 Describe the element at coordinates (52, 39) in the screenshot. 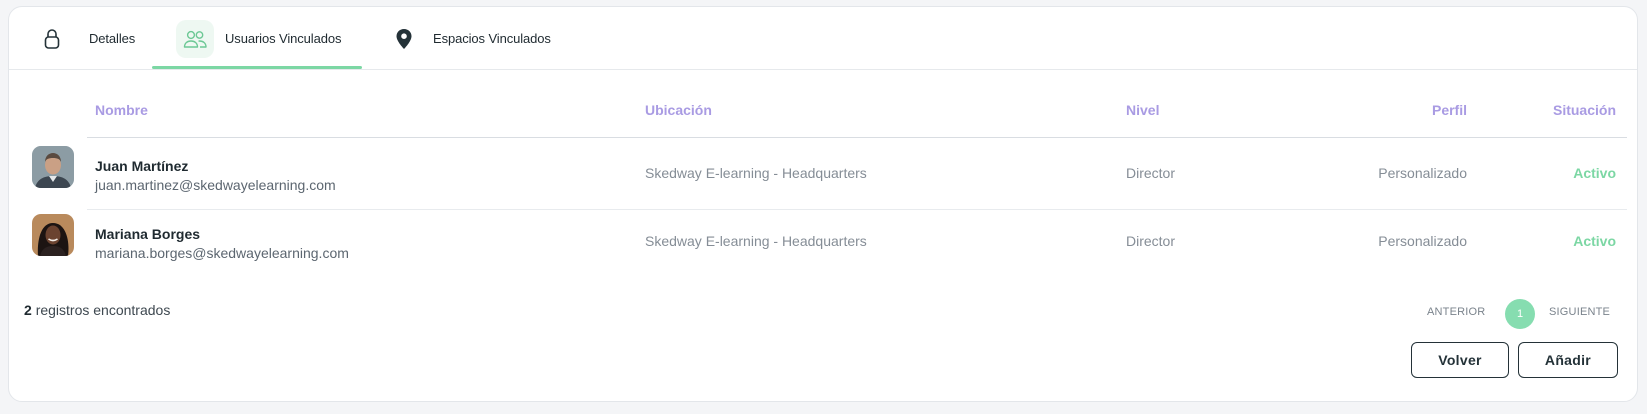

I see `lock-icon` at that location.